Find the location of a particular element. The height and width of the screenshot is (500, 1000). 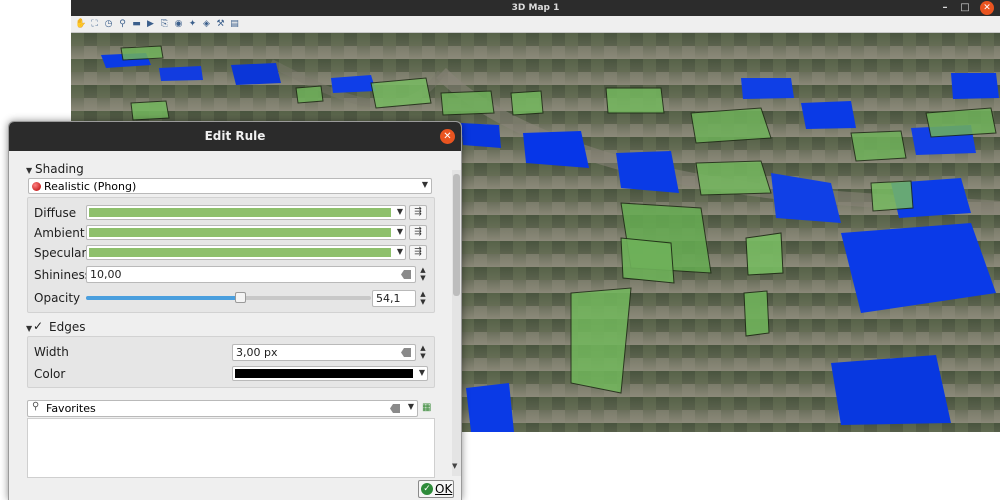

shininess-label: Shininess is located at coordinates (62, 275).